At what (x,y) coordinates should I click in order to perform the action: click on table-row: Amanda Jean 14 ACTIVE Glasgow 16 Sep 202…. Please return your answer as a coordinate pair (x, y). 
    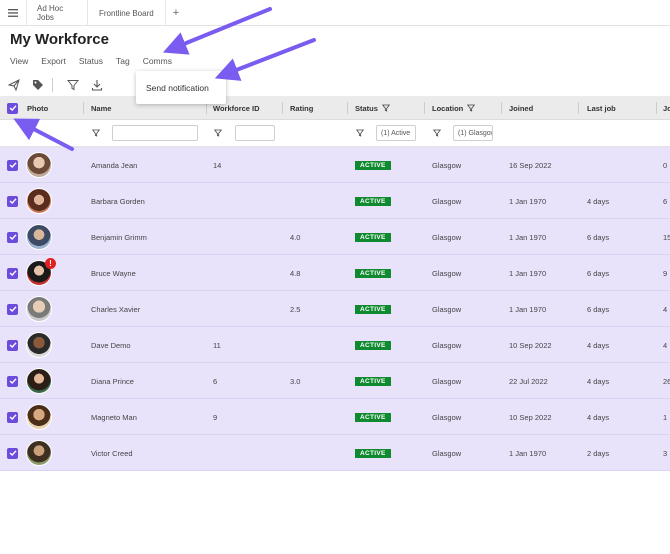
    Looking at the image, I should click on (335, 165).